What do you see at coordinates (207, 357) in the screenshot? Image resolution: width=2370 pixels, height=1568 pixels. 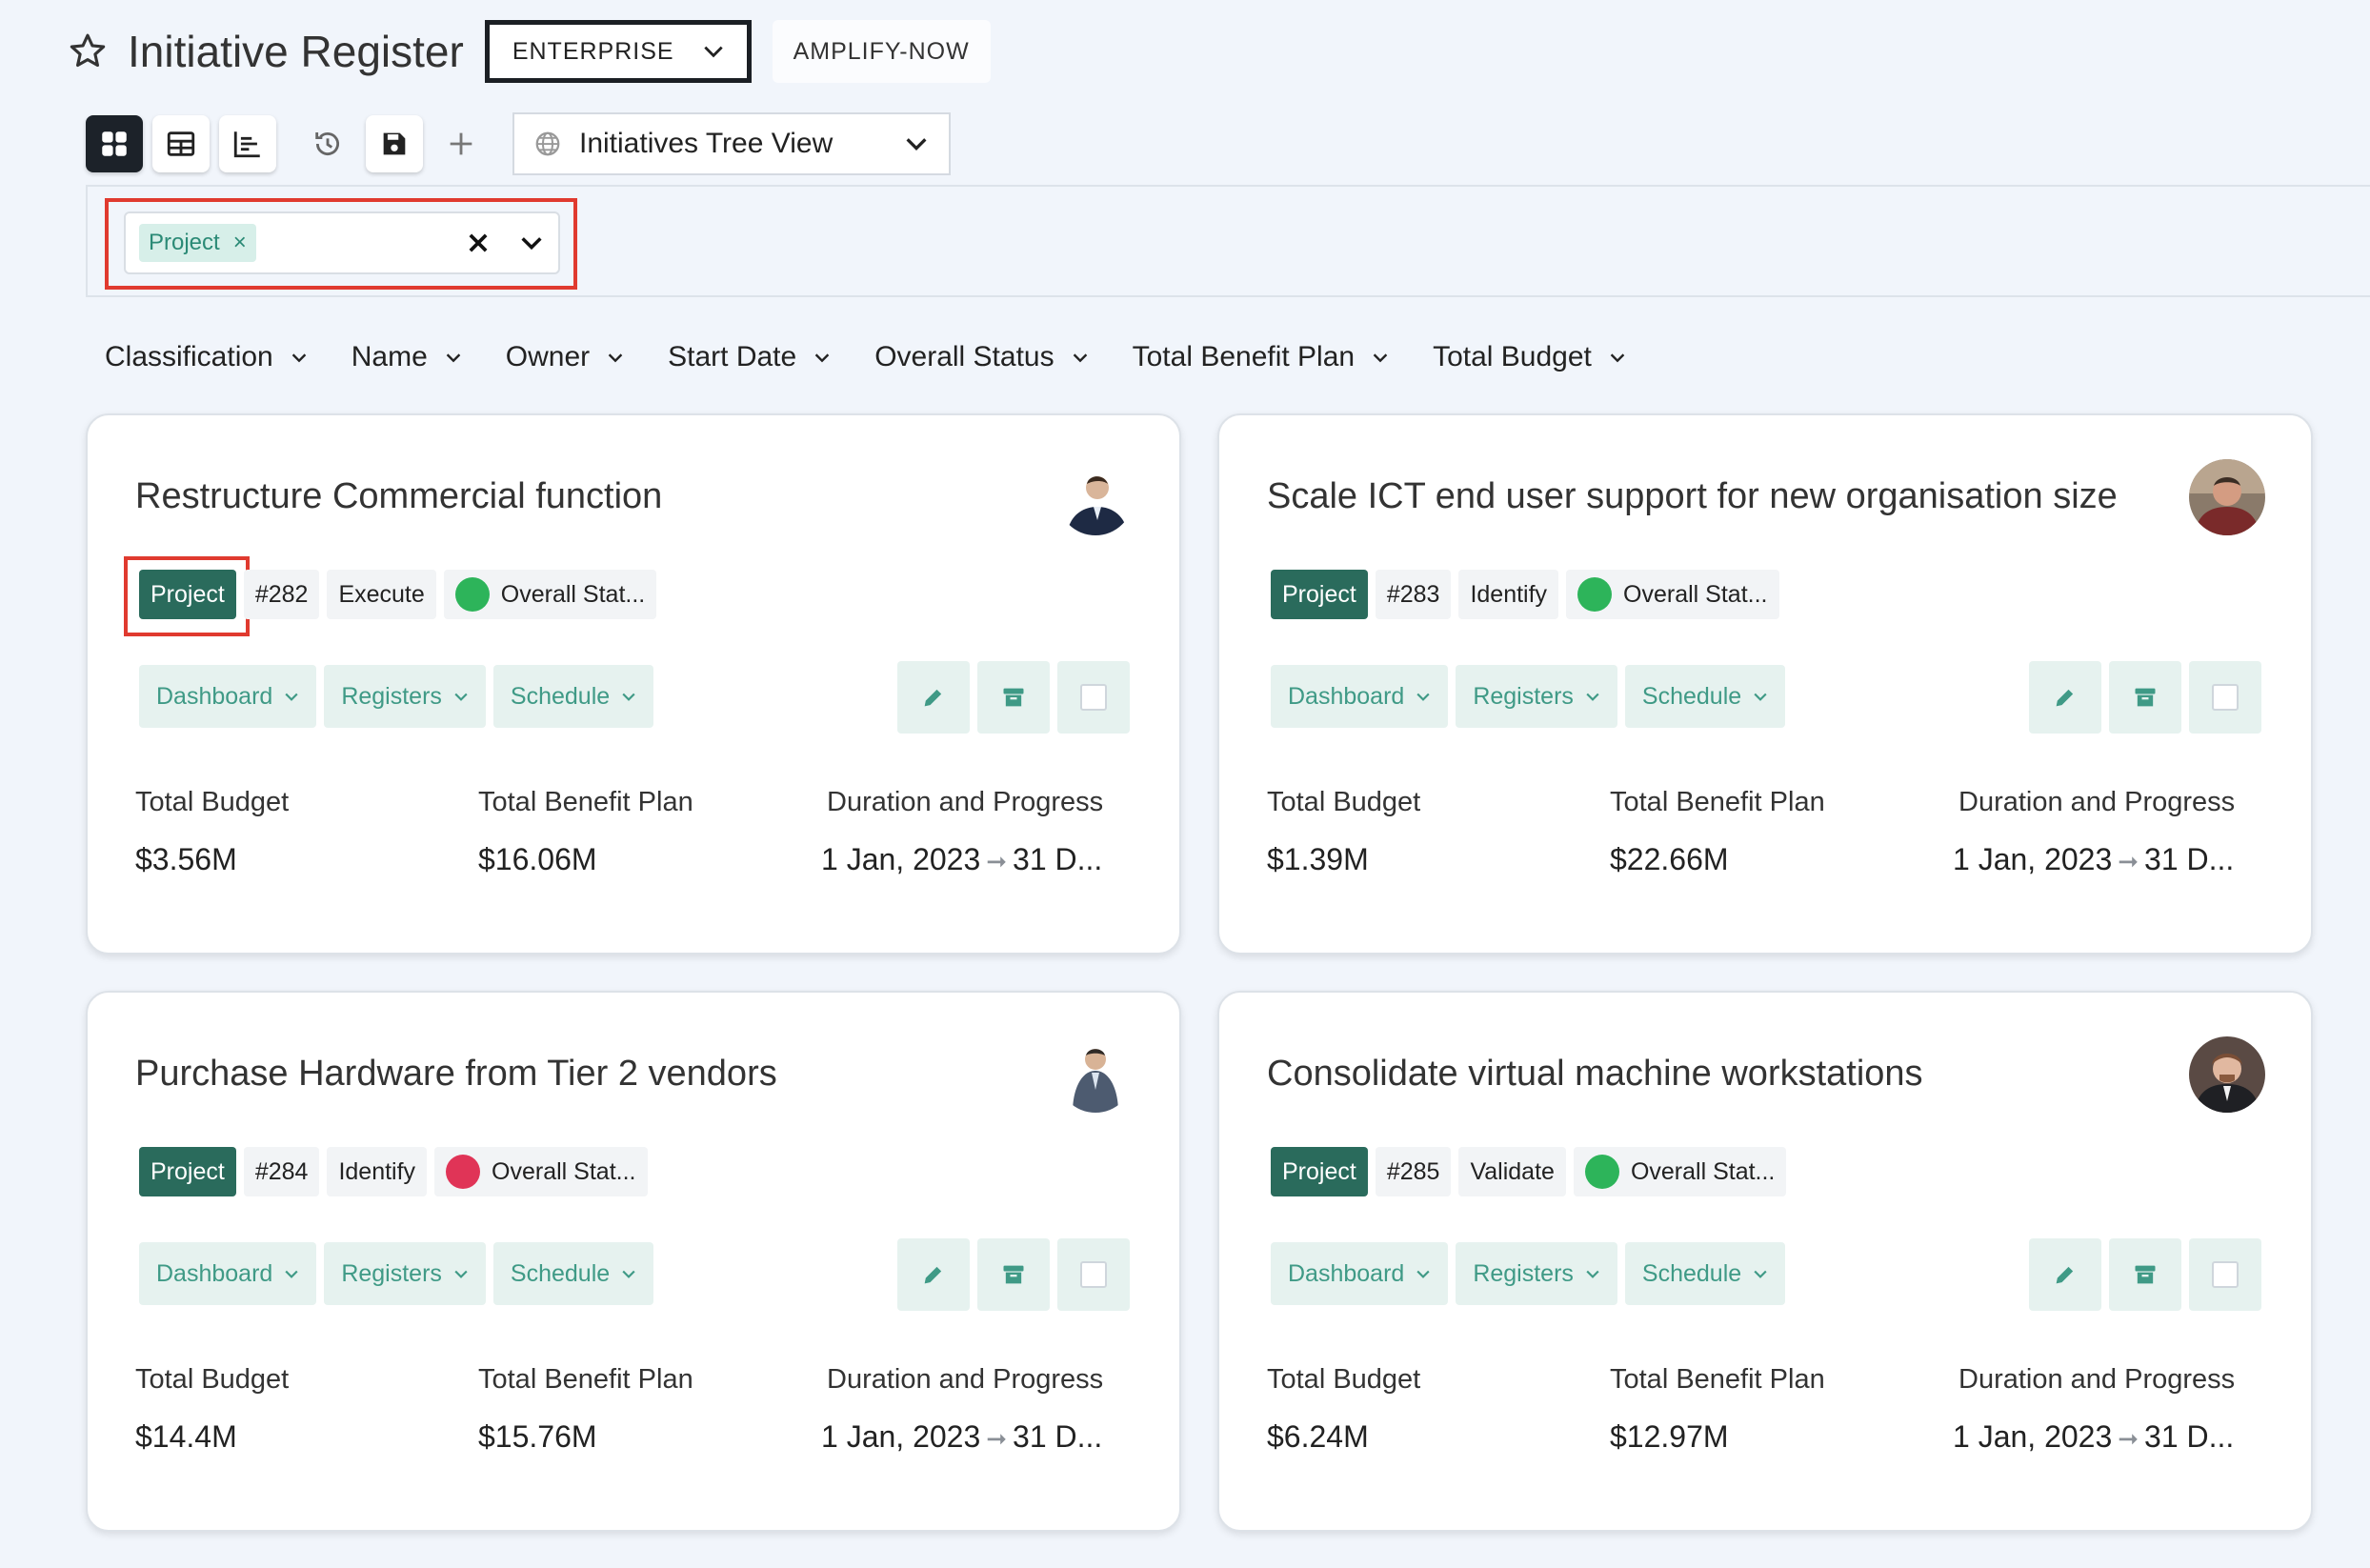 I see `sort-classification: Classification` at bounding box center [207, 357].